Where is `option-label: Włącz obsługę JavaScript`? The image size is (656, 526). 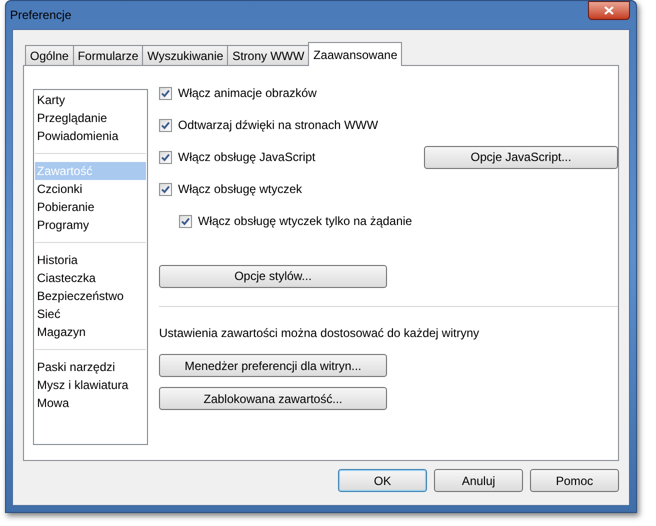 option-label: Włącz obsługę JavaScript is located at coordinates (247, 157).